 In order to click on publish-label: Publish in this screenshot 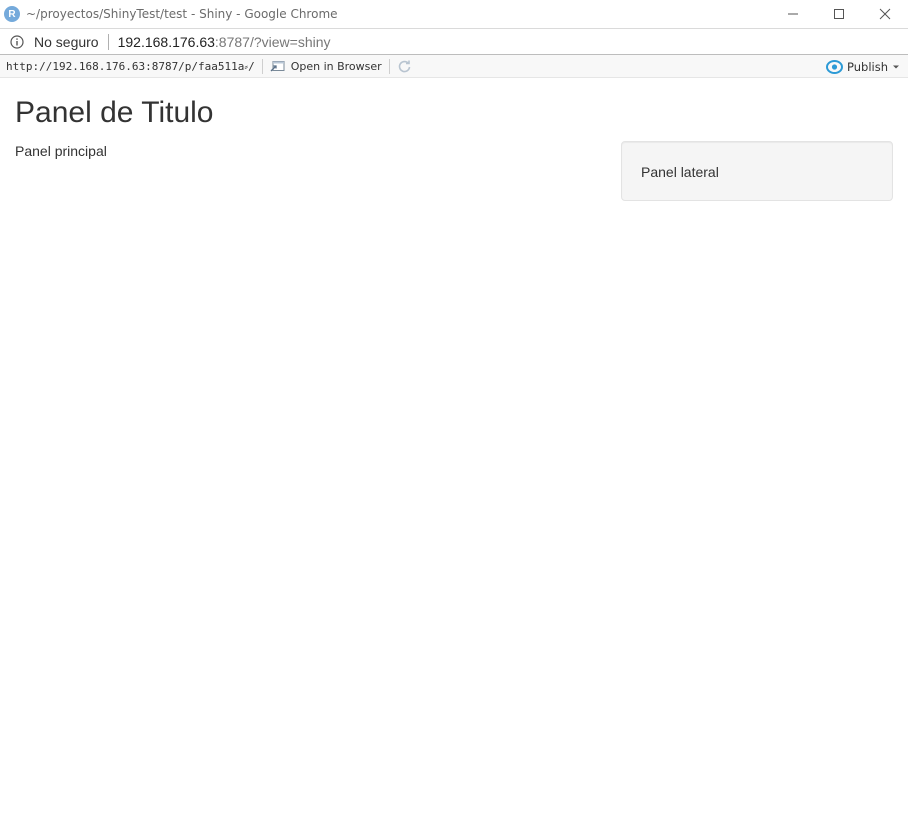, I will do `click(867, 66)`.